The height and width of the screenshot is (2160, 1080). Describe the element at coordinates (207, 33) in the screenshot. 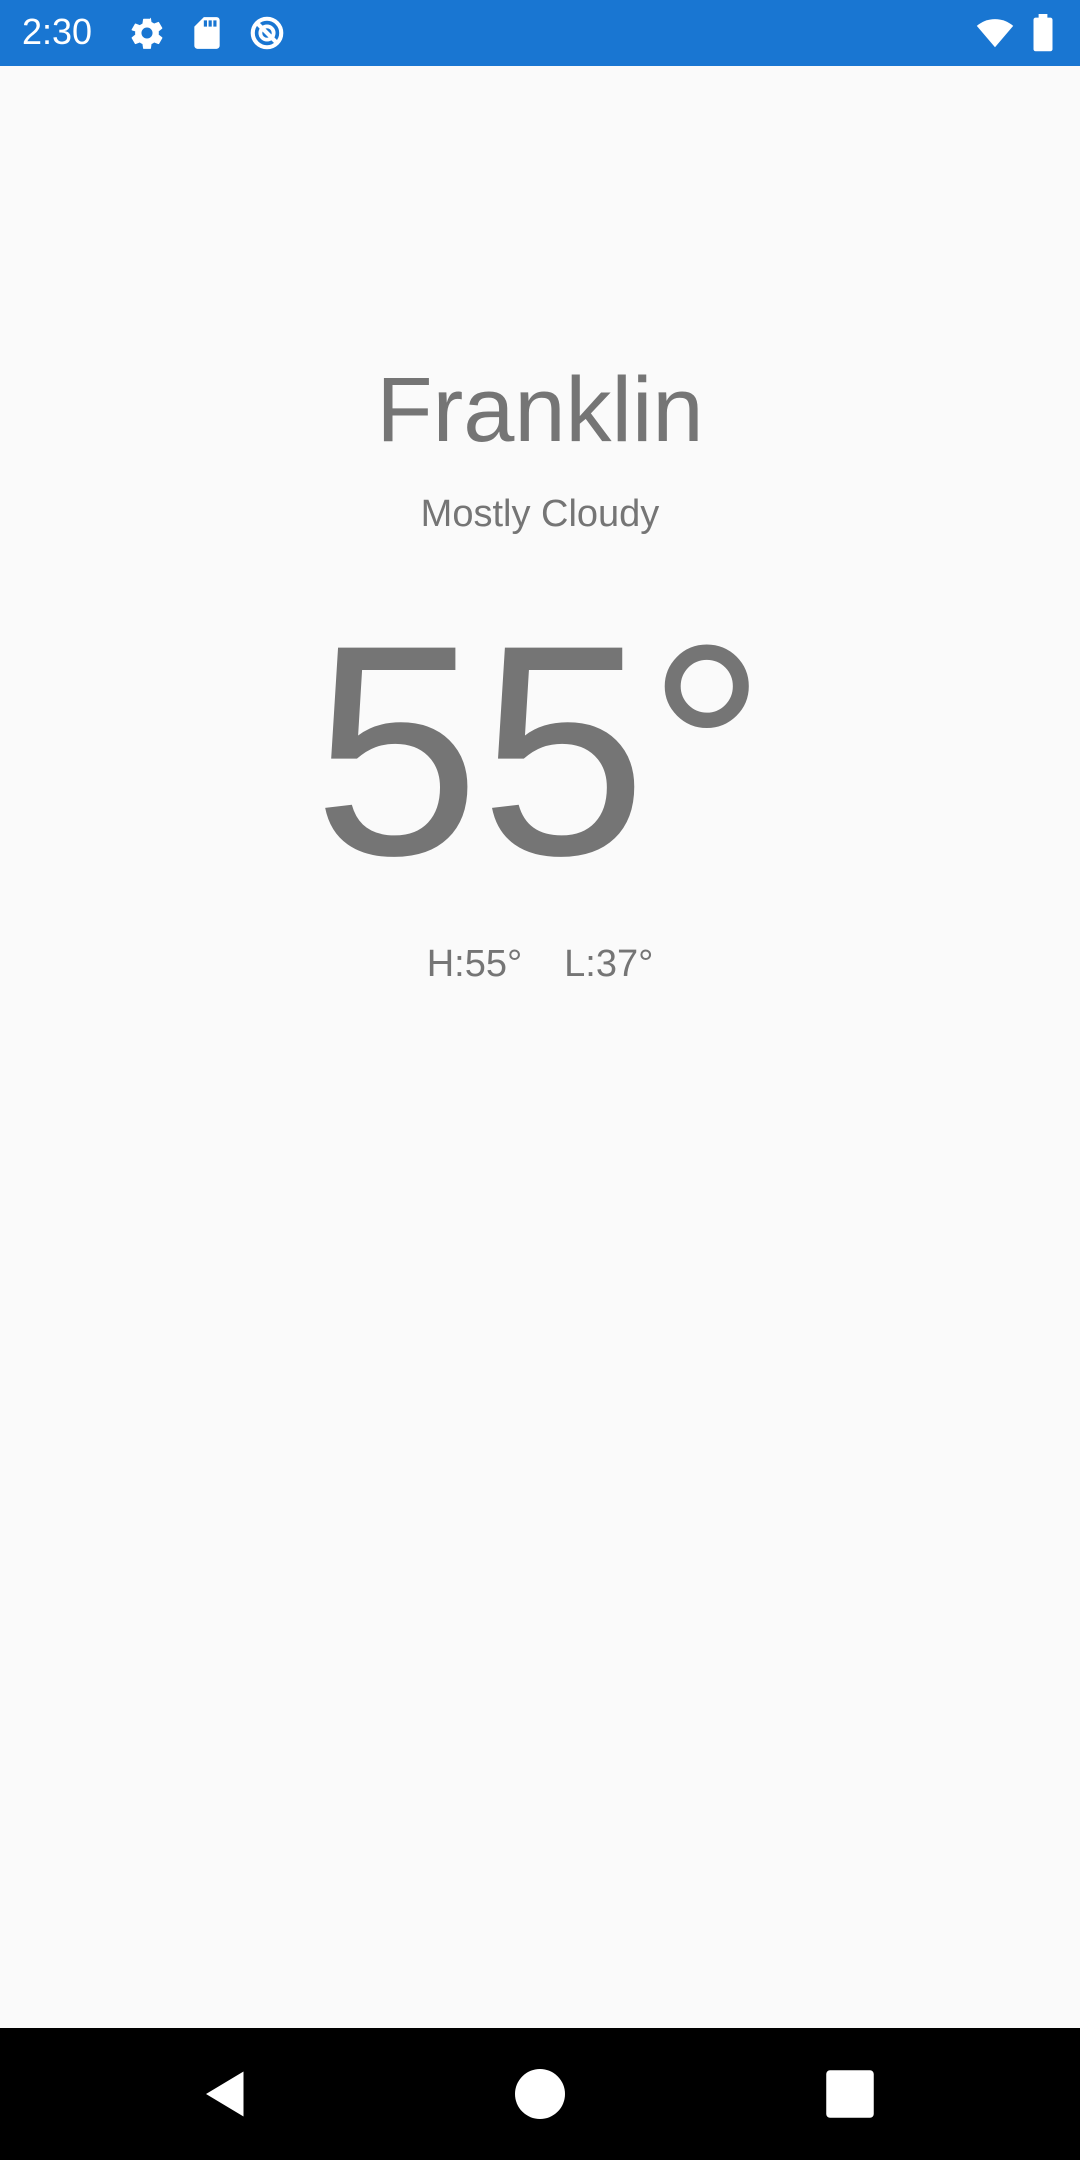

I see `sd-card-icon` at that location.